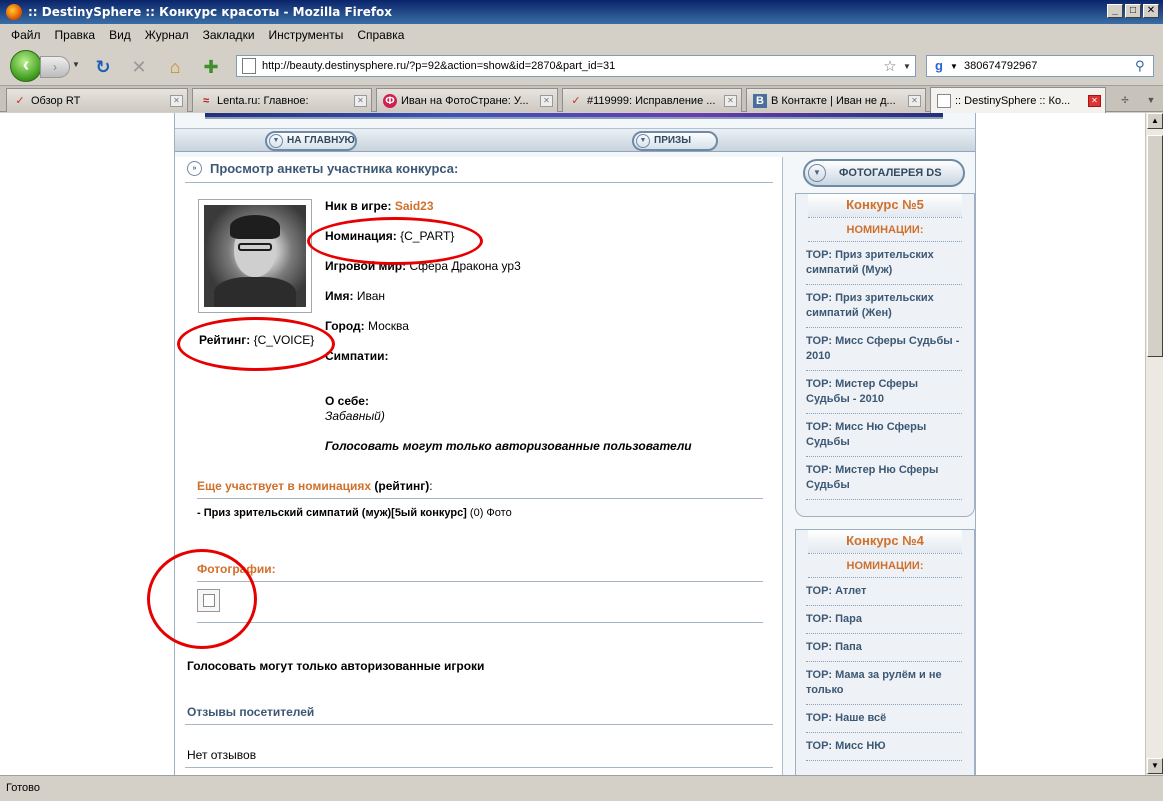 The height and width of the screenshot is (801, 1163). I want to click on google-icon: g, so click(939, 66).